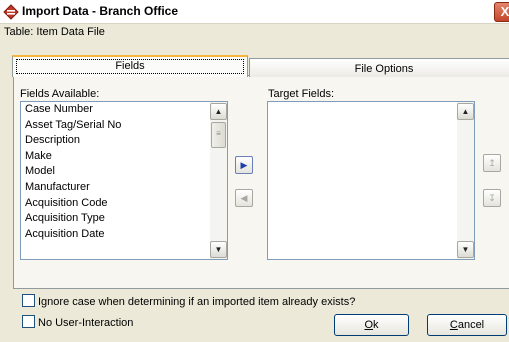  What do you see at coordinates (124, 188) in the screenshot?
I see `list-item: Manufacturer` at bounding box center [124, 188].